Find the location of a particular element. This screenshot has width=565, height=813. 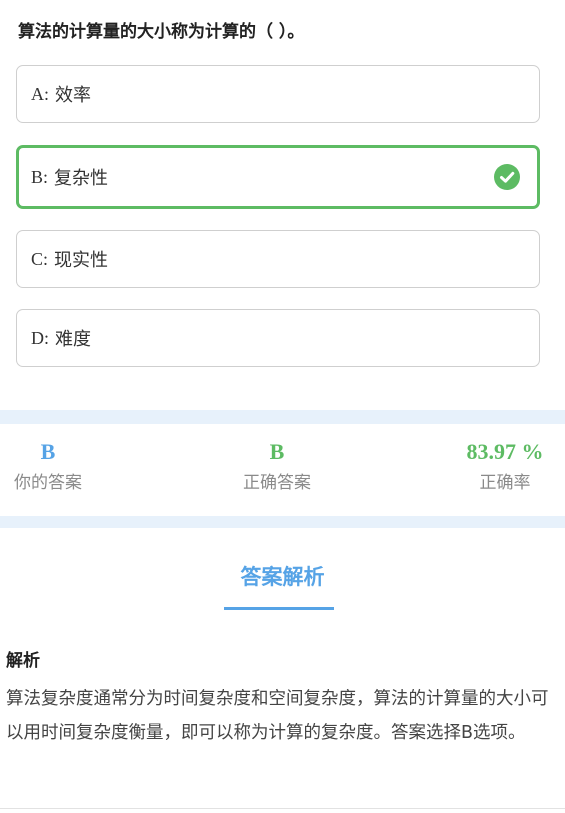

option-letter: D: is located at coordinates (40, 337).